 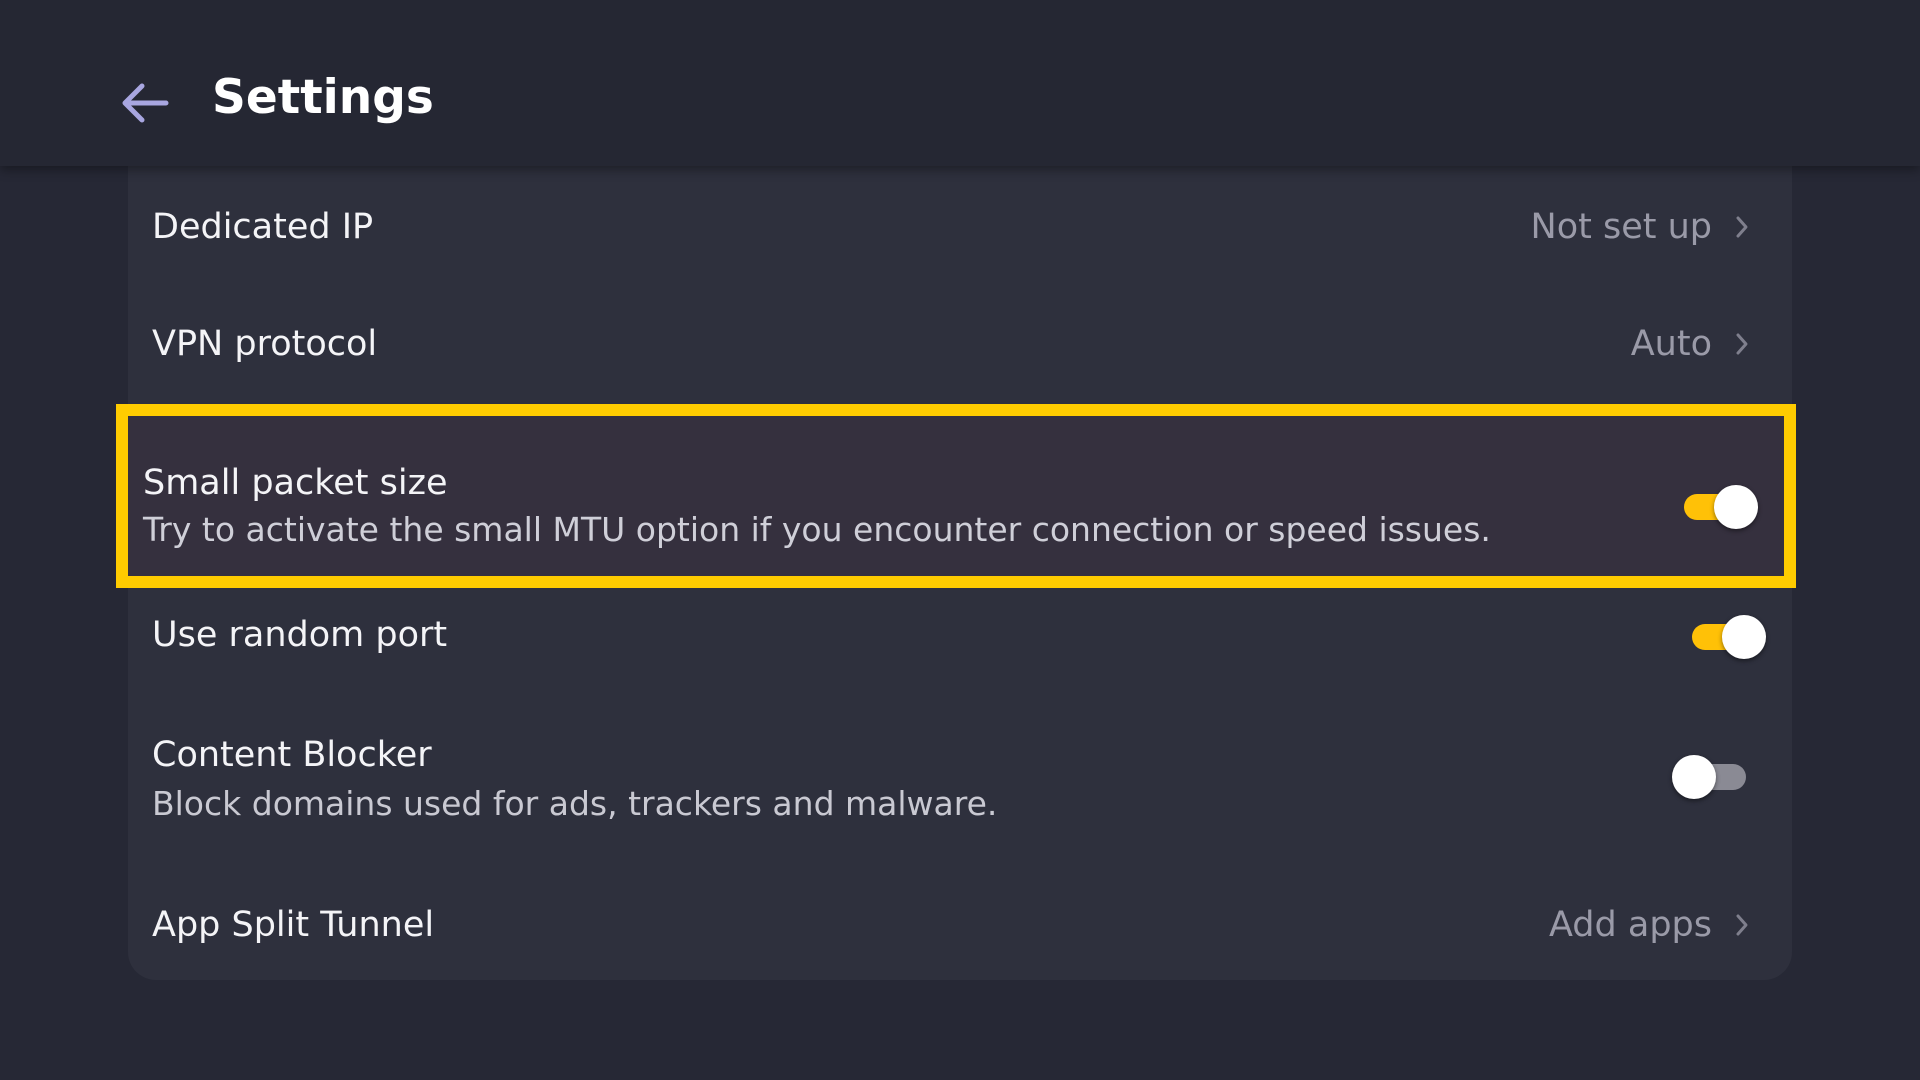 What do you see at coordinates (960, 325) in the screenshot?
I see `vpn-protocol-row: VPN protocol Auto` at bounding box center [960, 325].